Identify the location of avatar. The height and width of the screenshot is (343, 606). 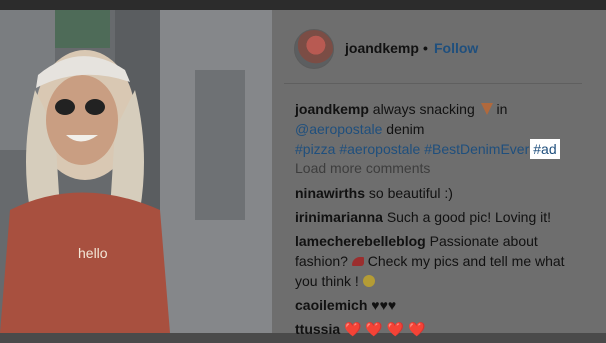
(314, 49).